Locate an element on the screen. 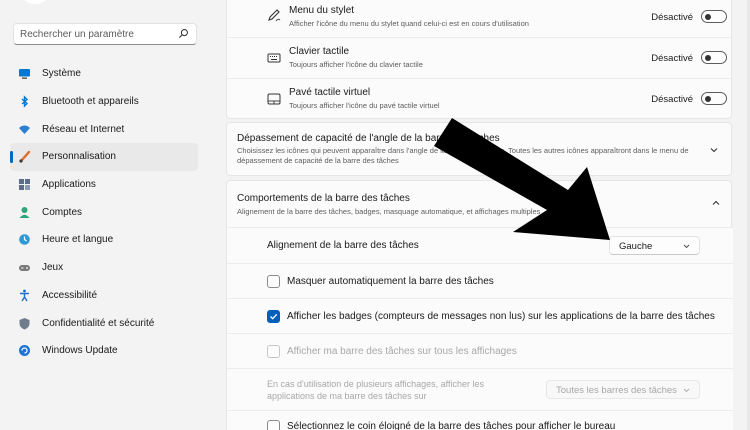  brush-icon is located at coordinates (24, 157).